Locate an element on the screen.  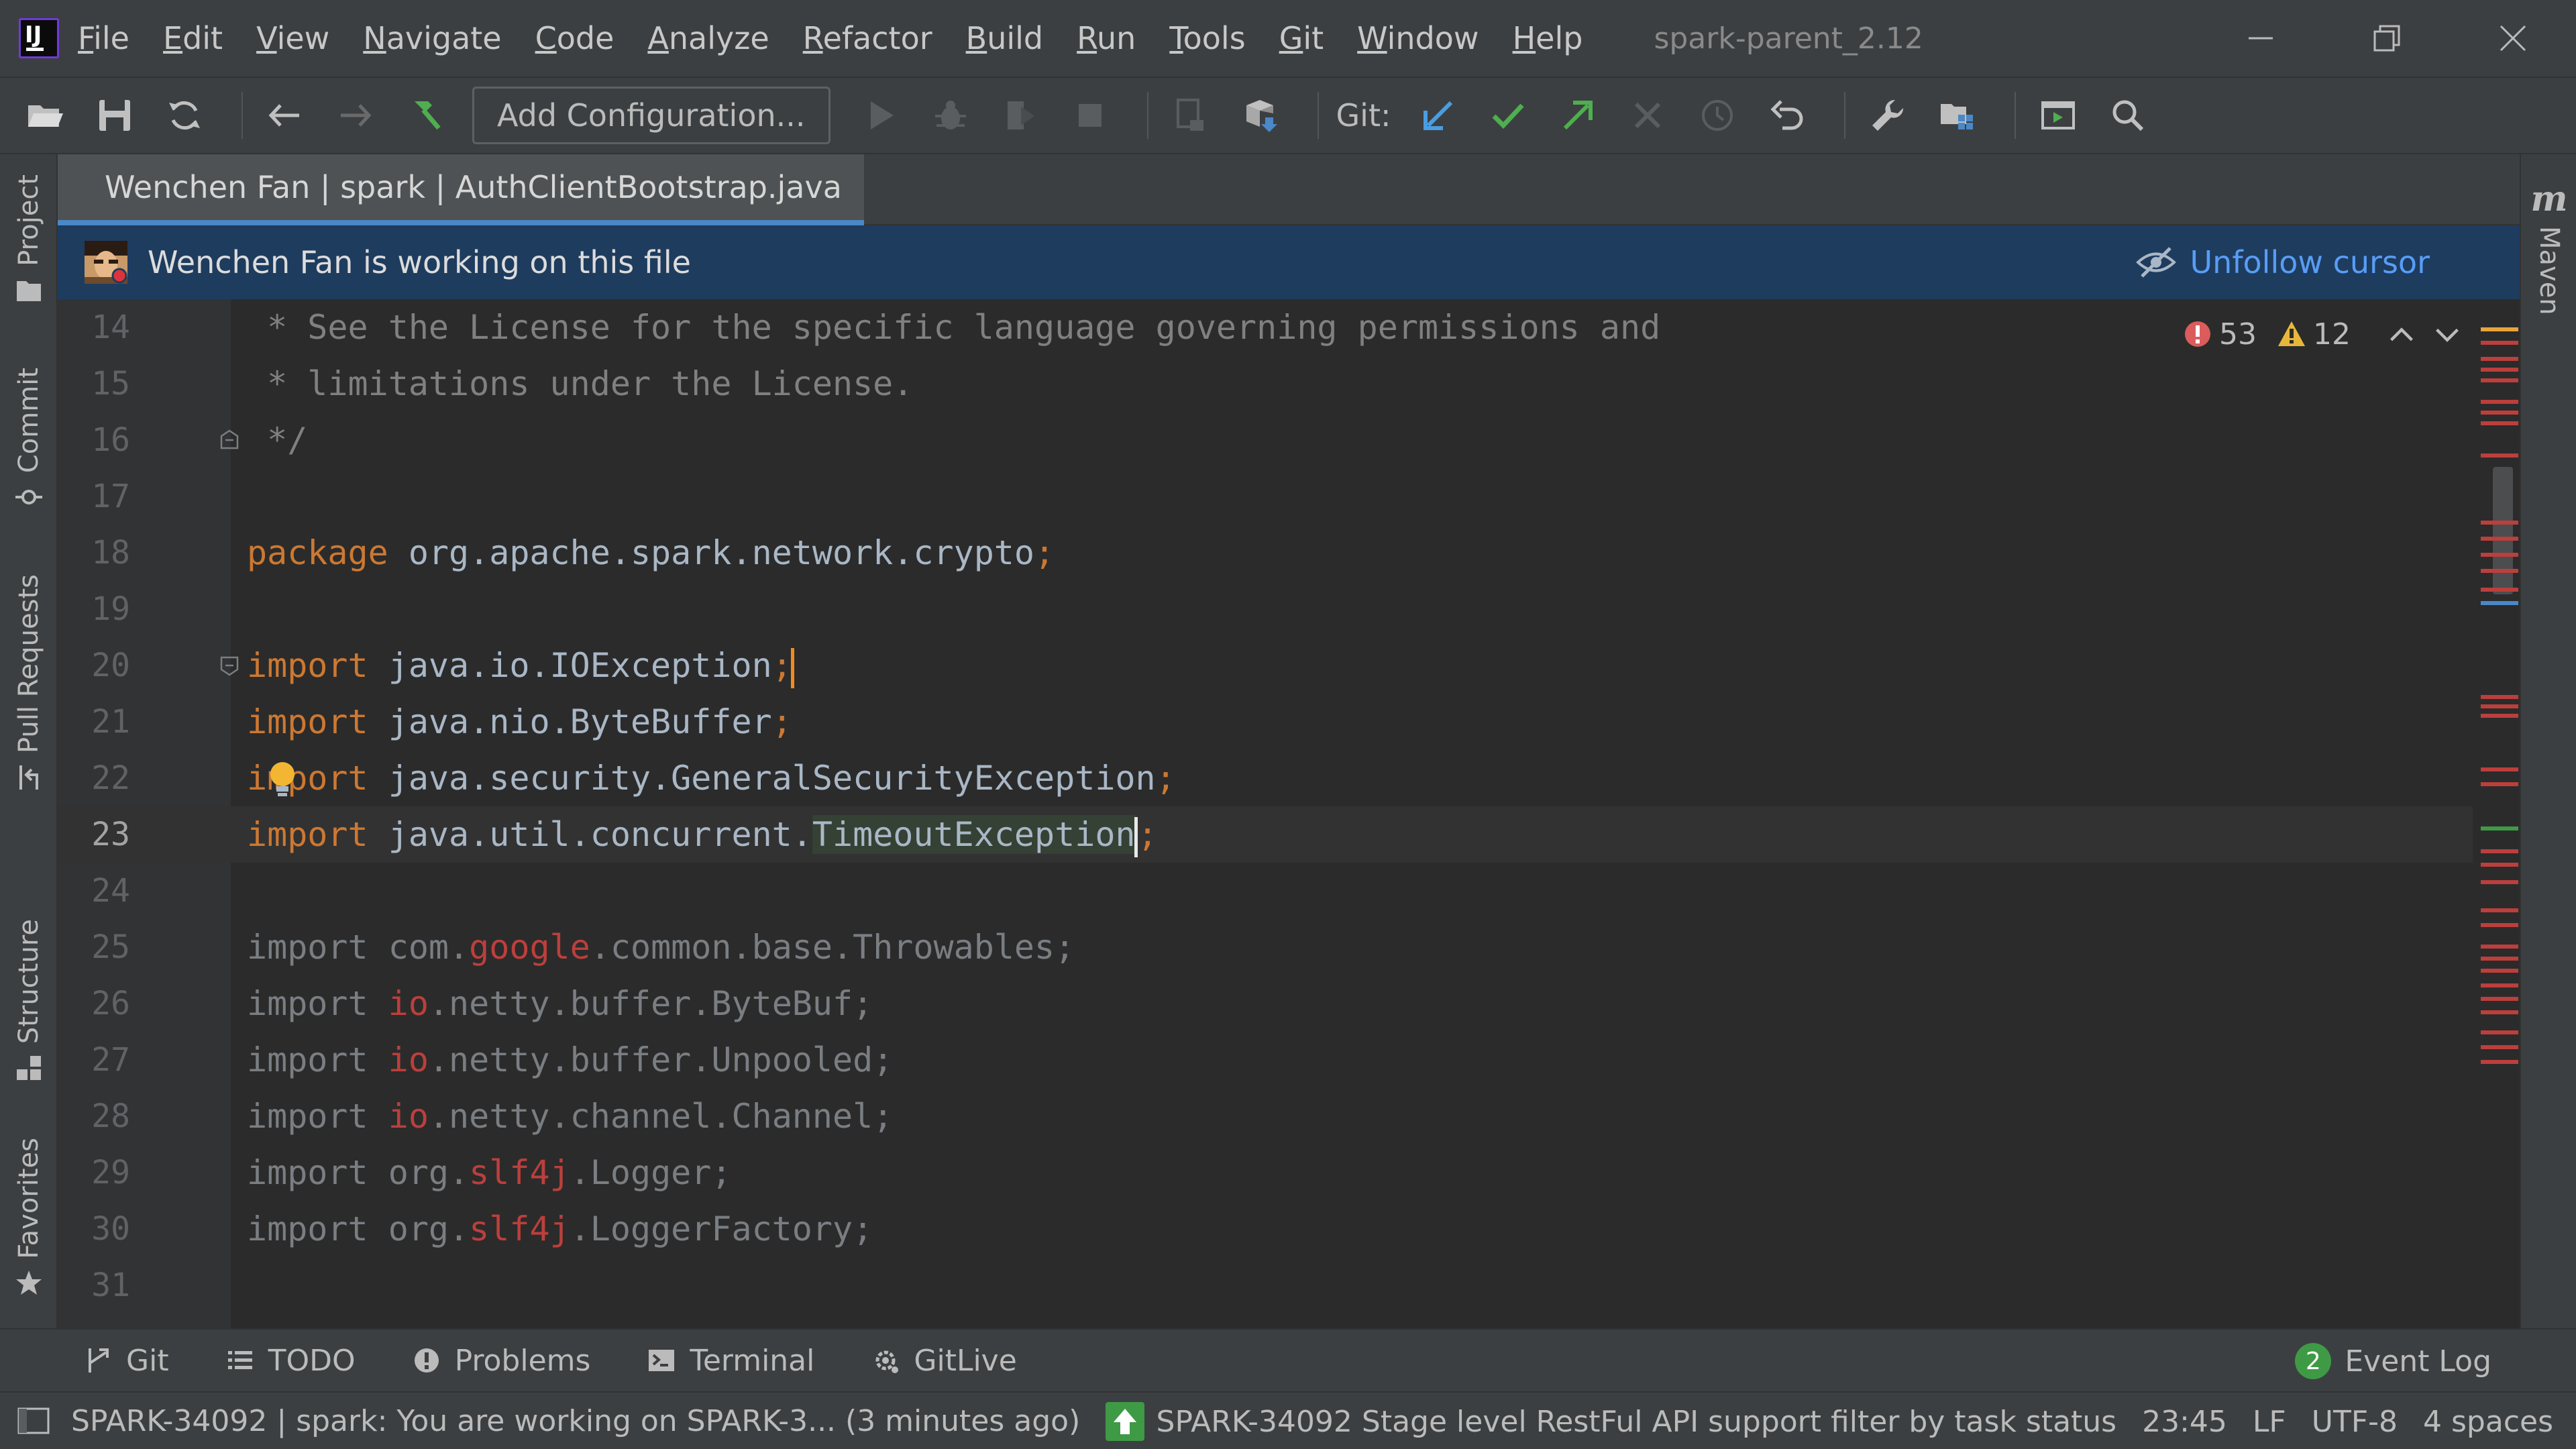
open-button is located at coordinates (44, 115).